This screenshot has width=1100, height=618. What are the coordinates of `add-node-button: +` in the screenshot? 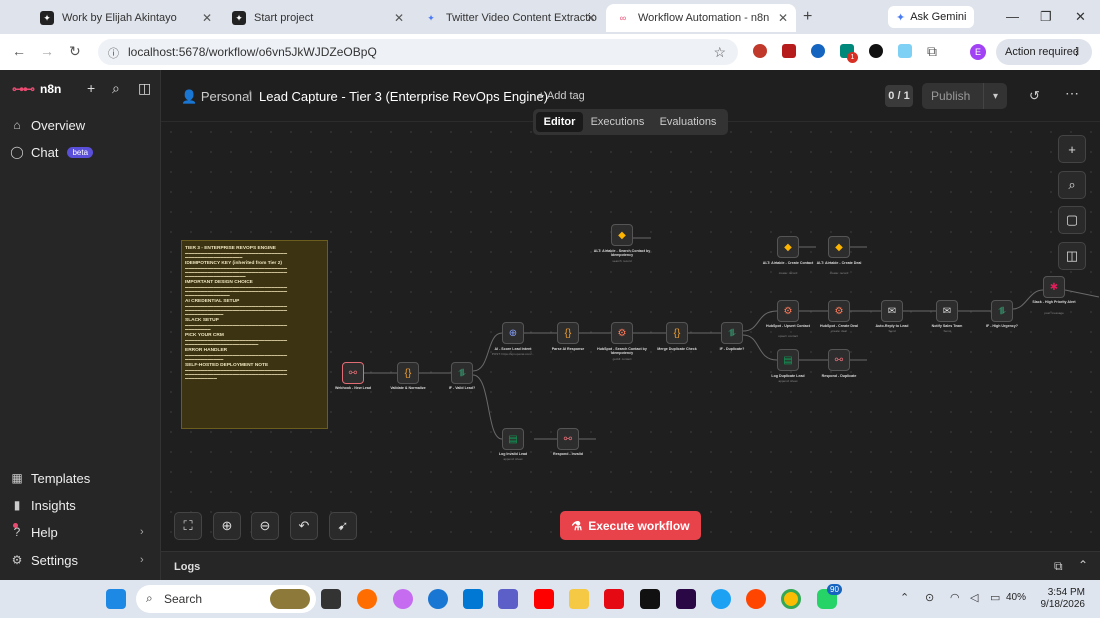 It's located at (1072, 149).